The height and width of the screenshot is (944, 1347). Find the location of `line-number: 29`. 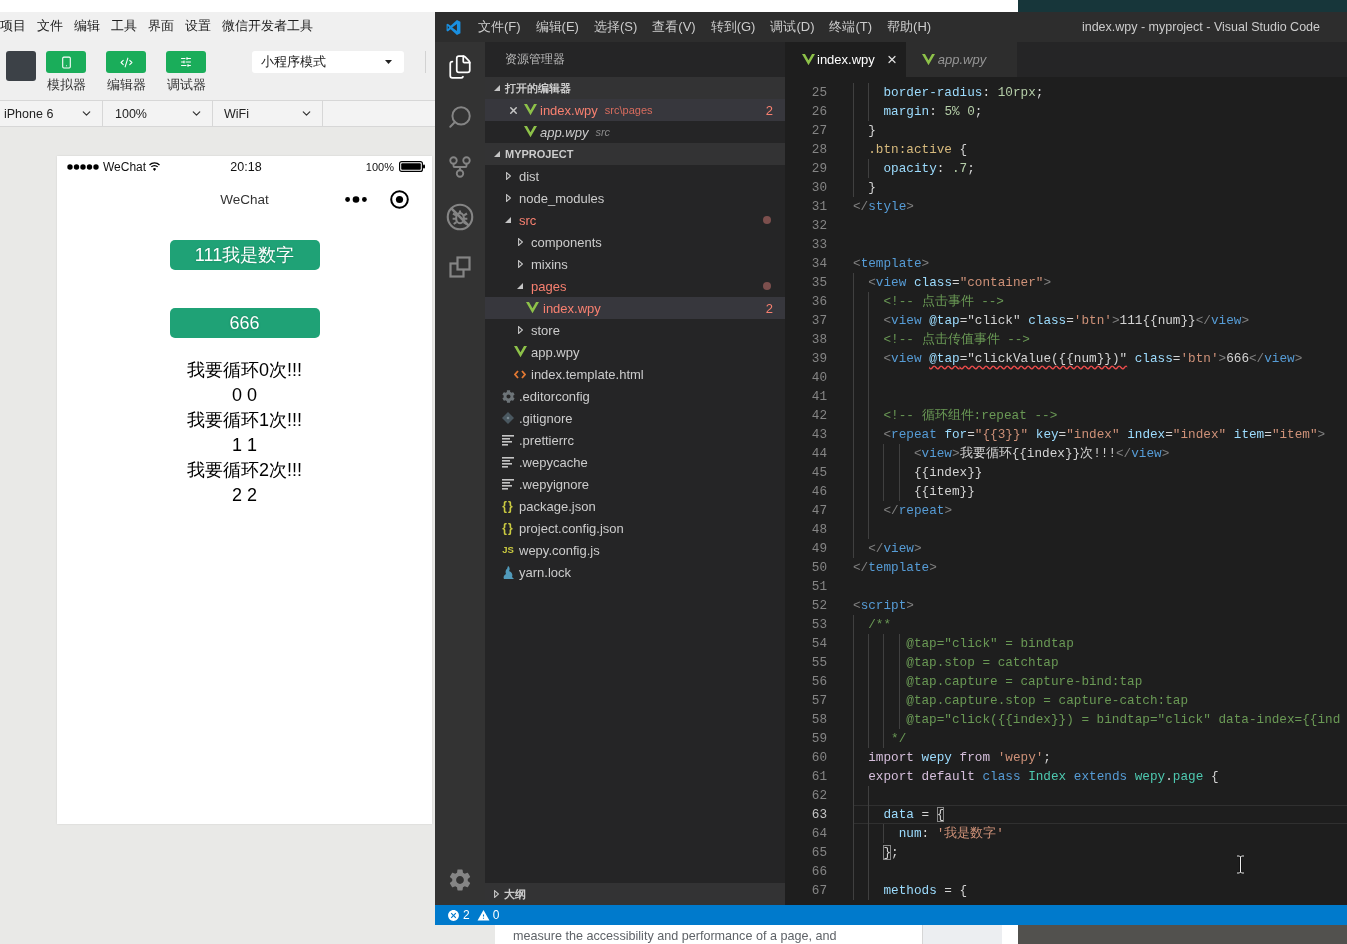

line-number: 29 is located at coordinates (818, 169).